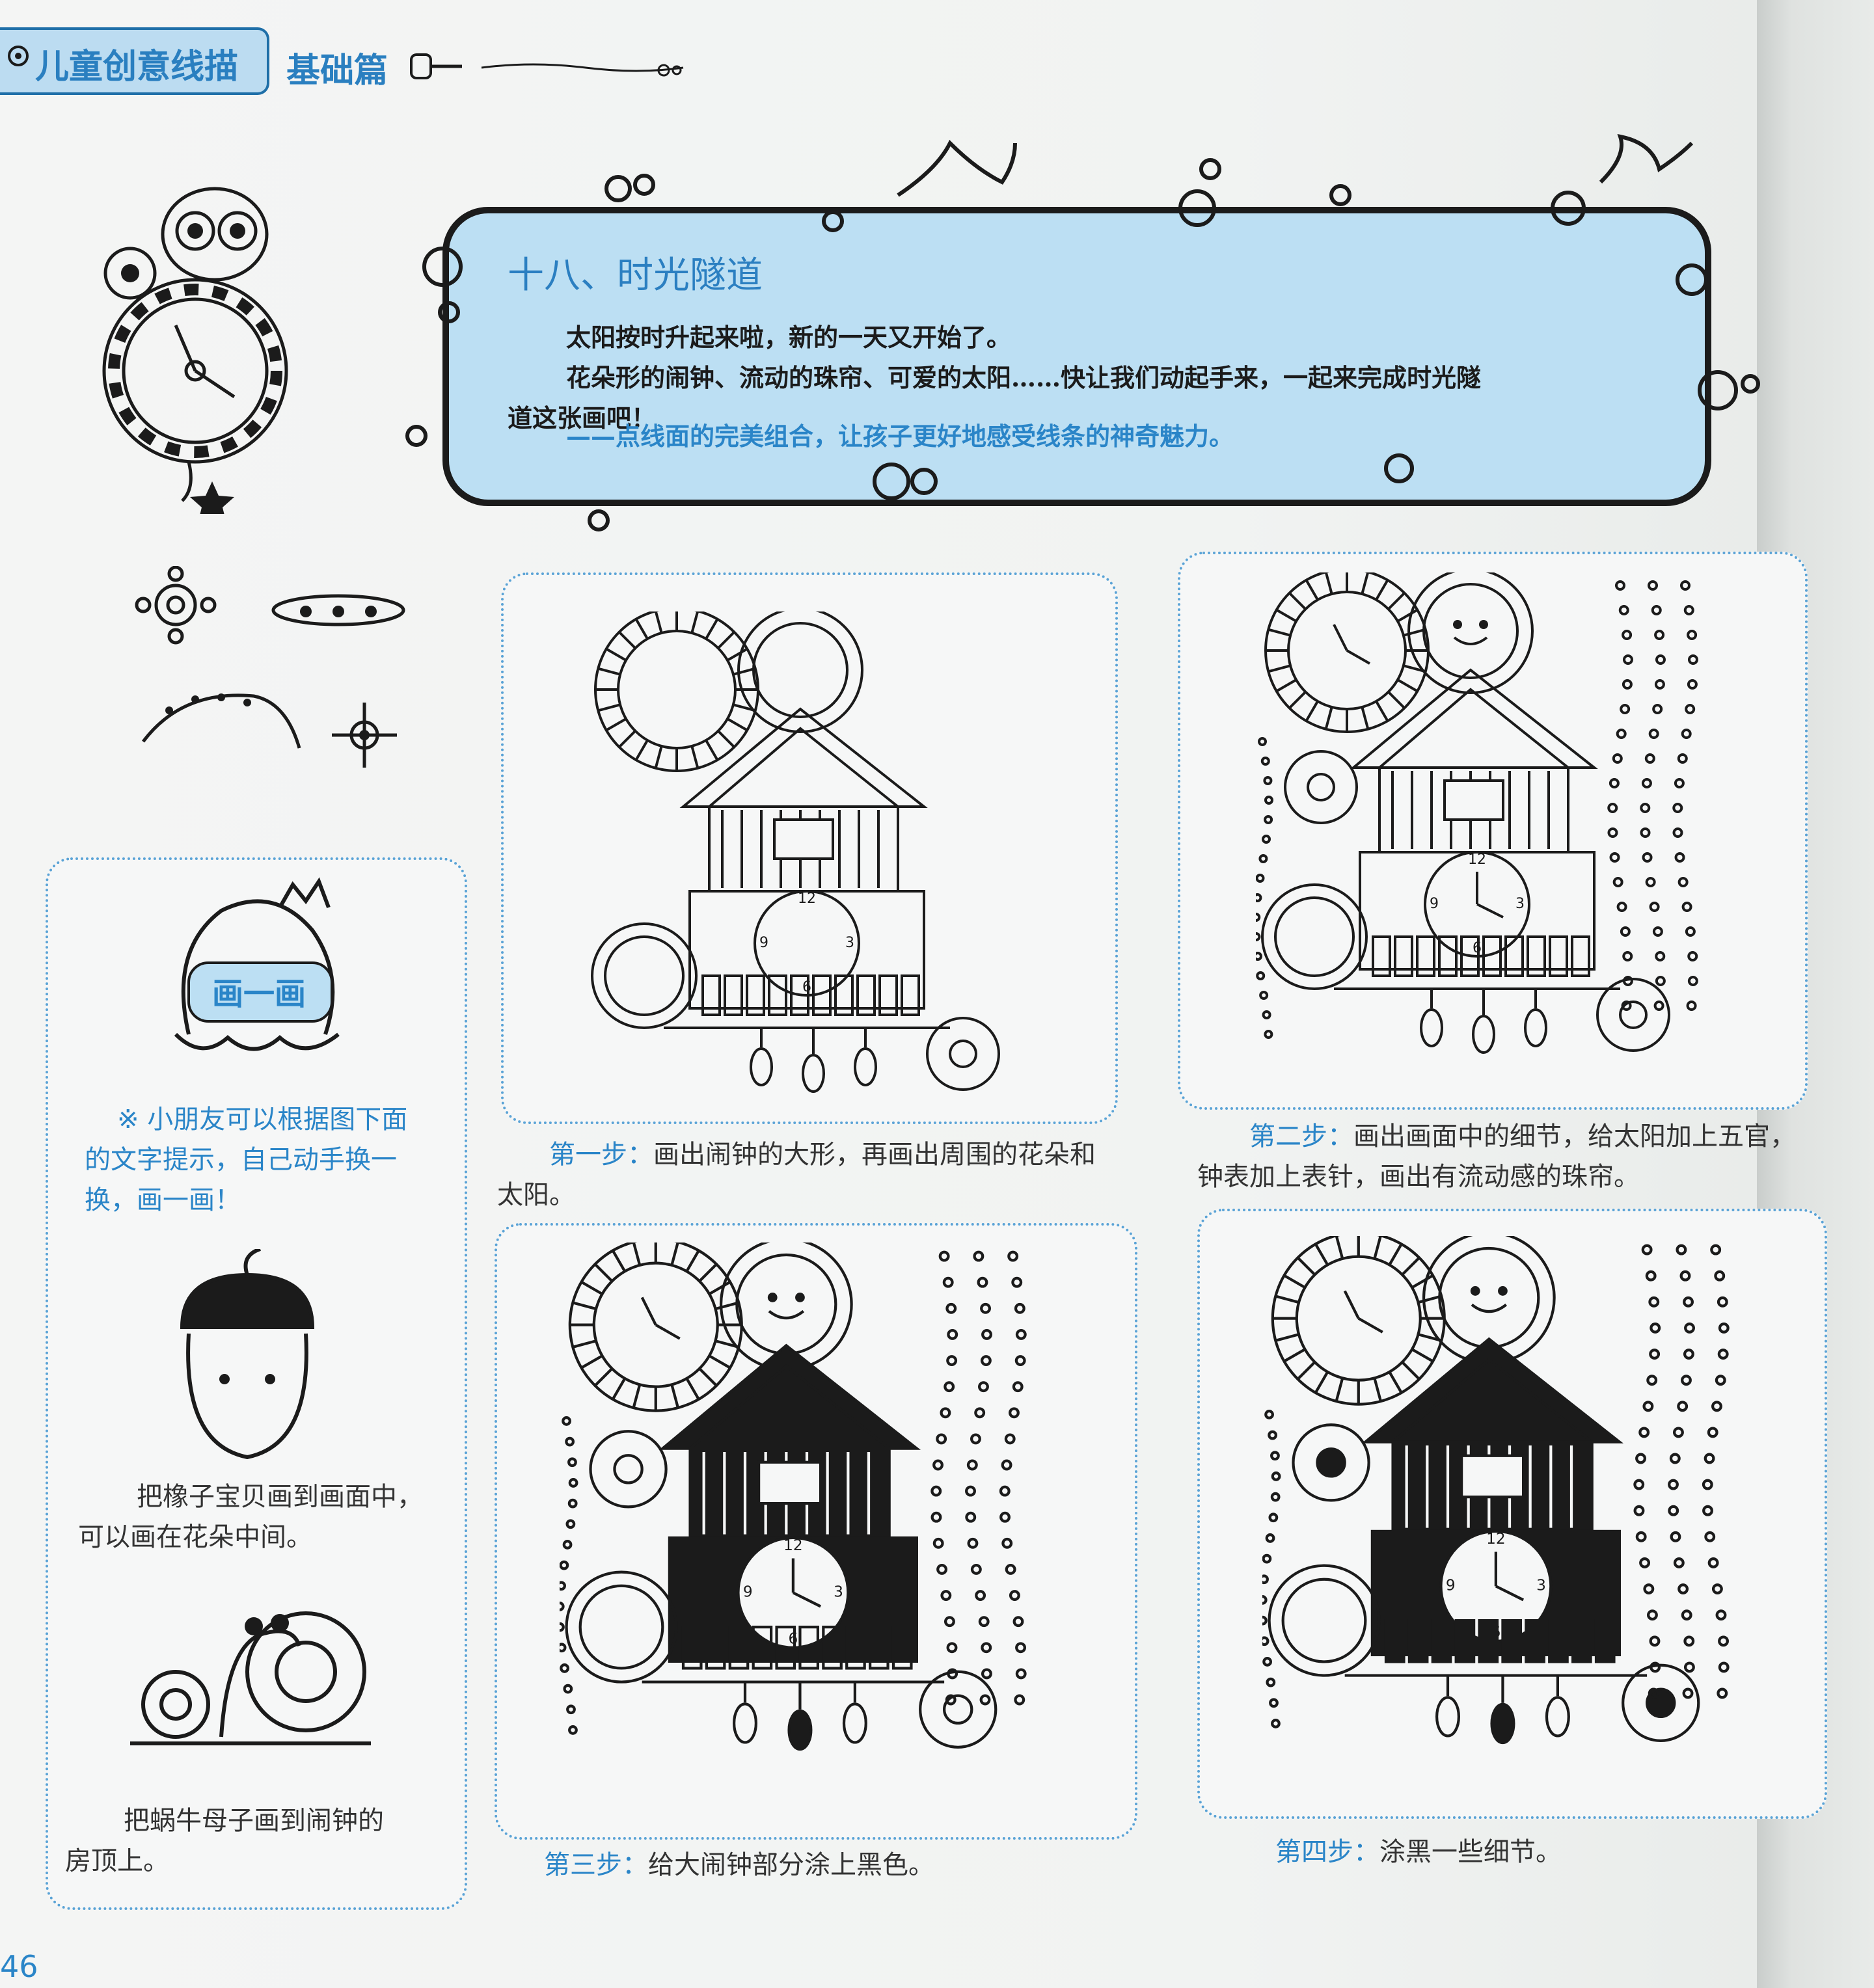 This screenshot has width=1874, height=1988. What do you see at coordinates (1321, 787) in the screenshot?
I see `flower-left-center` at bounding box center [1321, 787].